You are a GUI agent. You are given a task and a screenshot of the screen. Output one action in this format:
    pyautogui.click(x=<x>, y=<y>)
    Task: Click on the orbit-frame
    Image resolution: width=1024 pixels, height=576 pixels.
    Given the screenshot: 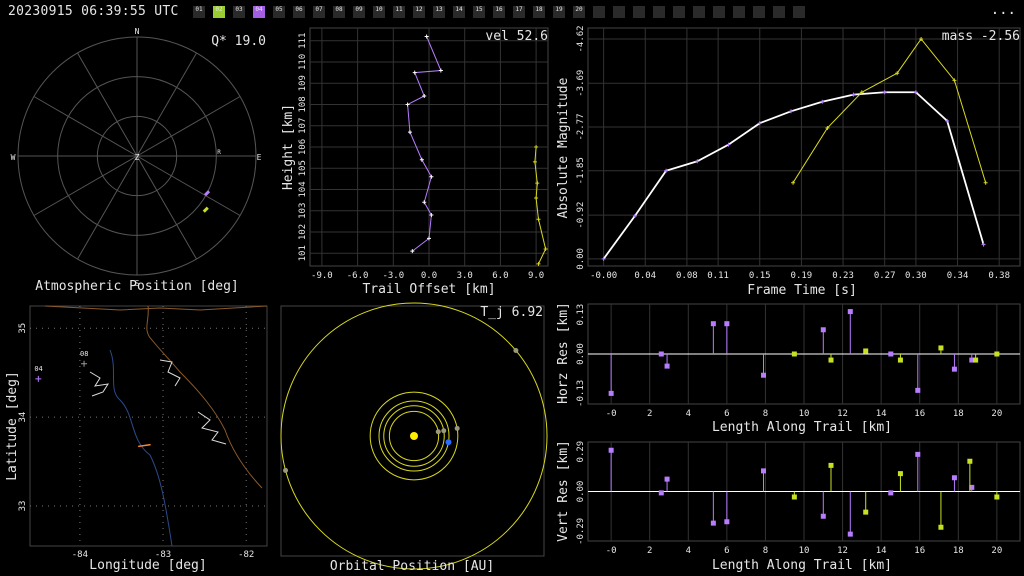 What is the action you would take?
    pyautogui.click(x=412, y=431)
    